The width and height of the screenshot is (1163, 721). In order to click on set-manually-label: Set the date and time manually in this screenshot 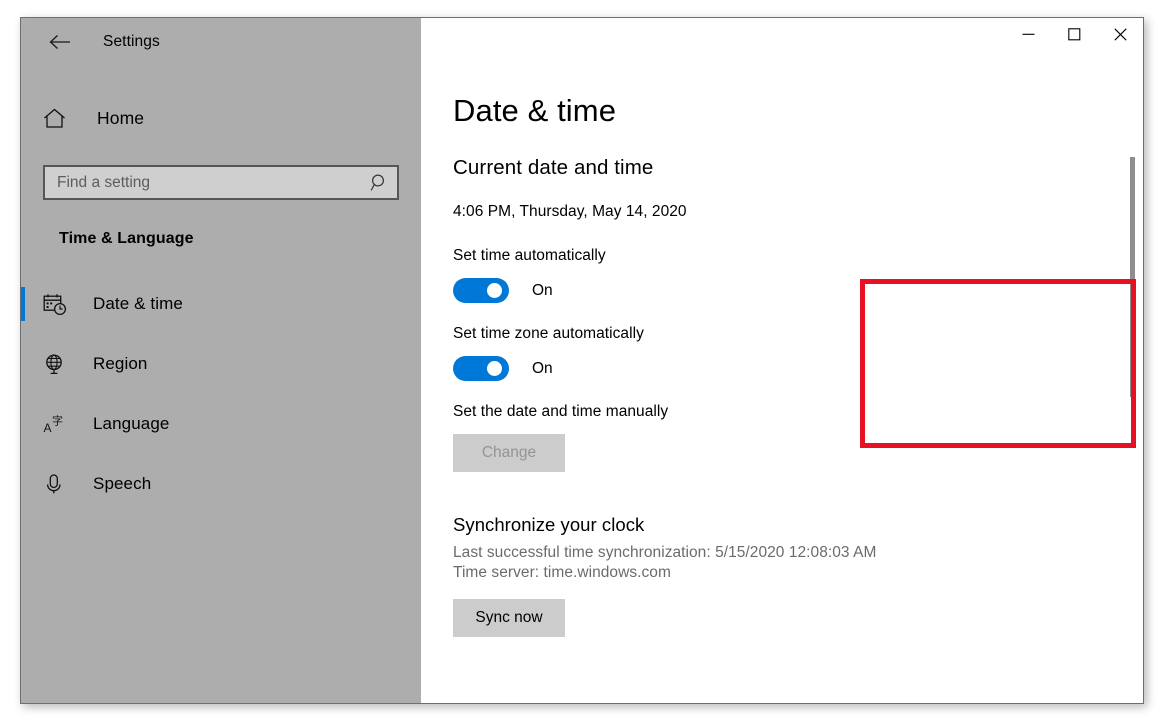, I will do `click(561, 411)`.